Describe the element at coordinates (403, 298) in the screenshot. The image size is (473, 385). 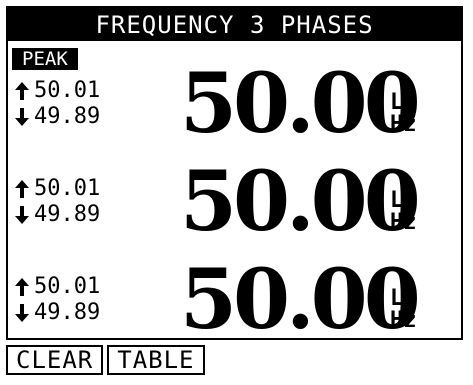
I see `phase-label: L3` at that location.